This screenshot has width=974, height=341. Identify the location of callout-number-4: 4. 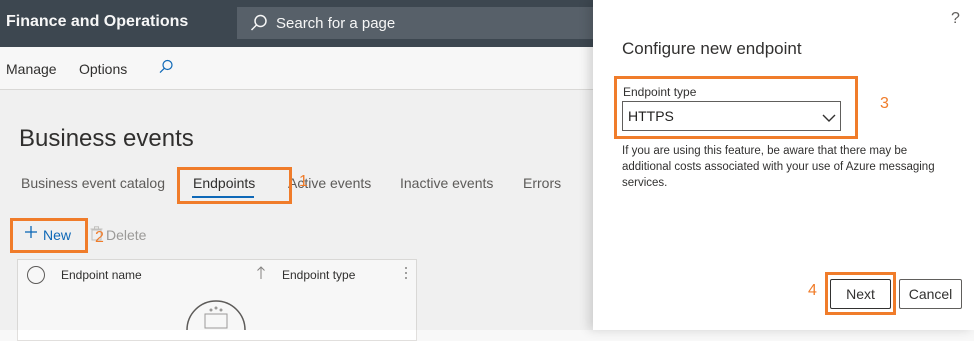
(812, 290).